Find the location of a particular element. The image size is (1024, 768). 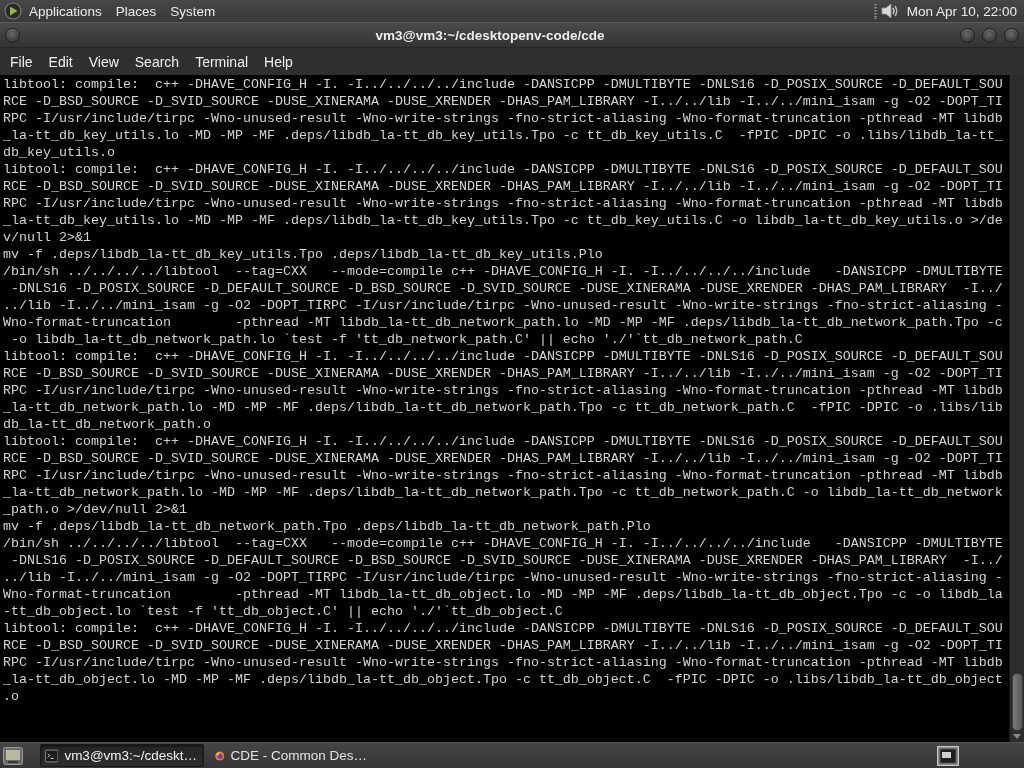

terminal-line: db_la-tt_db_network_path.o is located at coordinates (107, 424).